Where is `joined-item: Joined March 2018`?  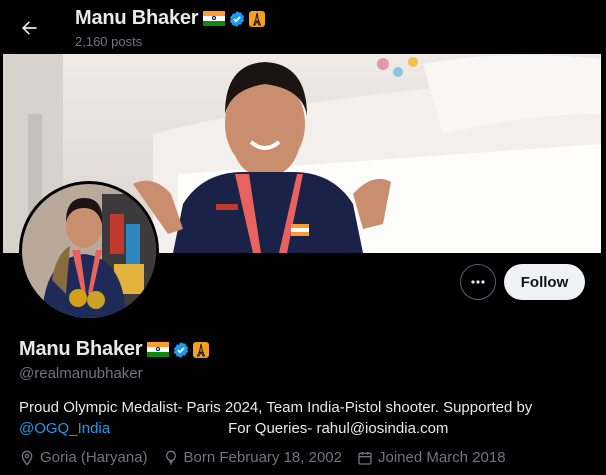 joined-item: Joined March 2018 is located at coordinates (431, 457).